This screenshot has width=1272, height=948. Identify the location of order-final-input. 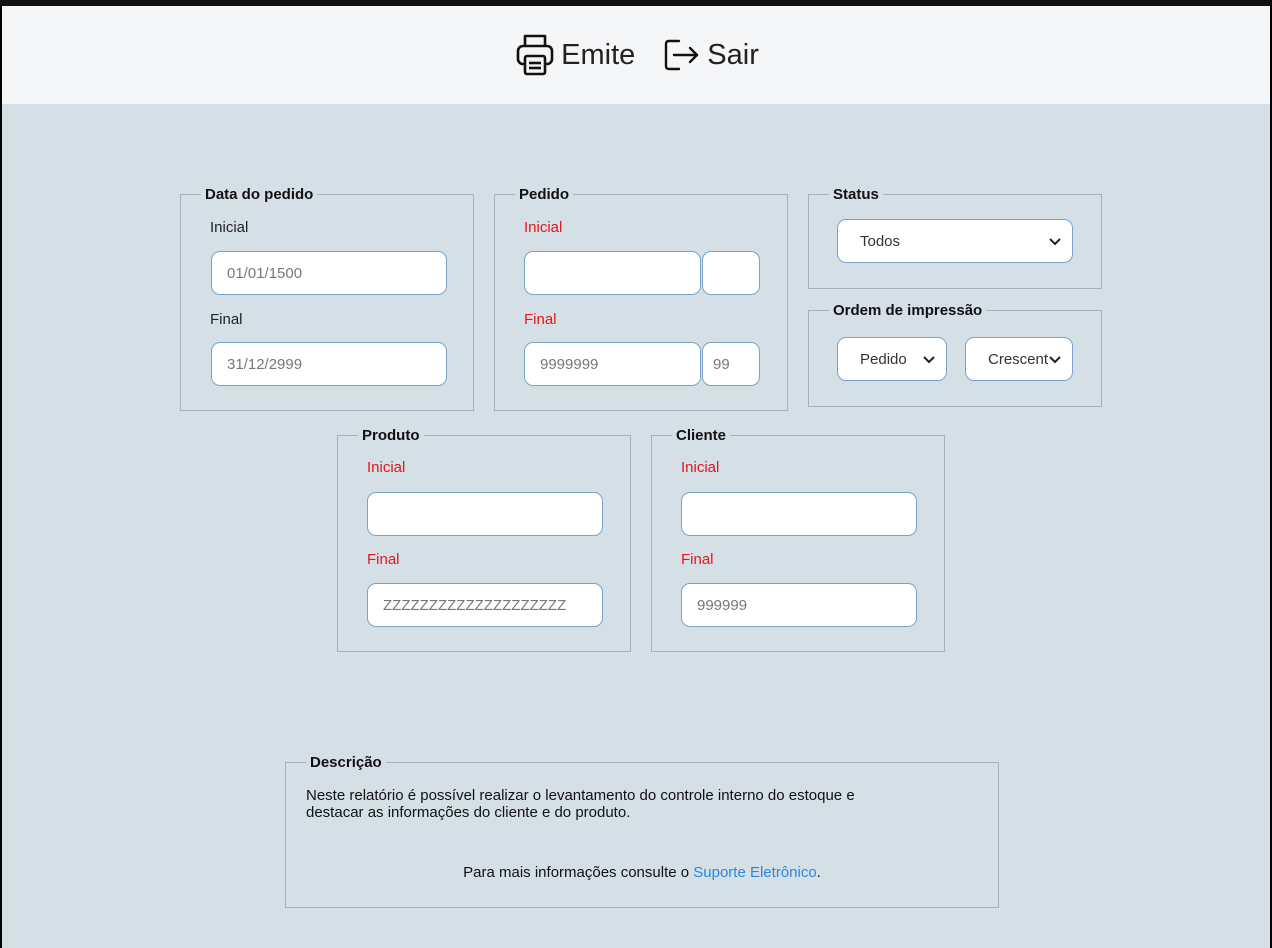
(612, 364).